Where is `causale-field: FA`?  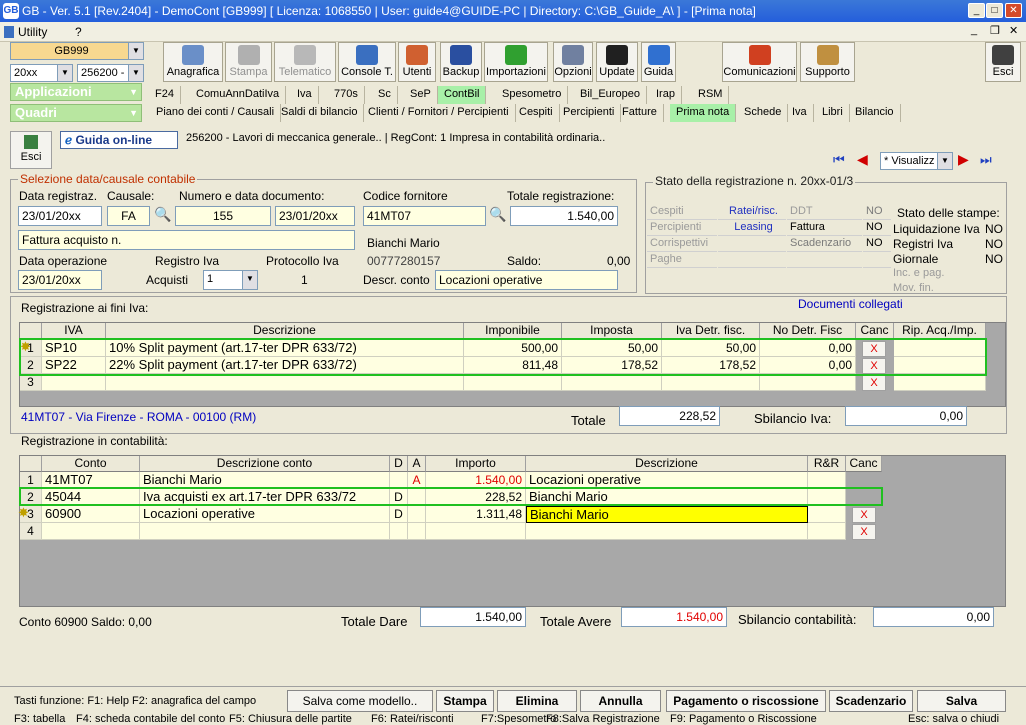 causale-field: FA is located at coordinates (128, 216).